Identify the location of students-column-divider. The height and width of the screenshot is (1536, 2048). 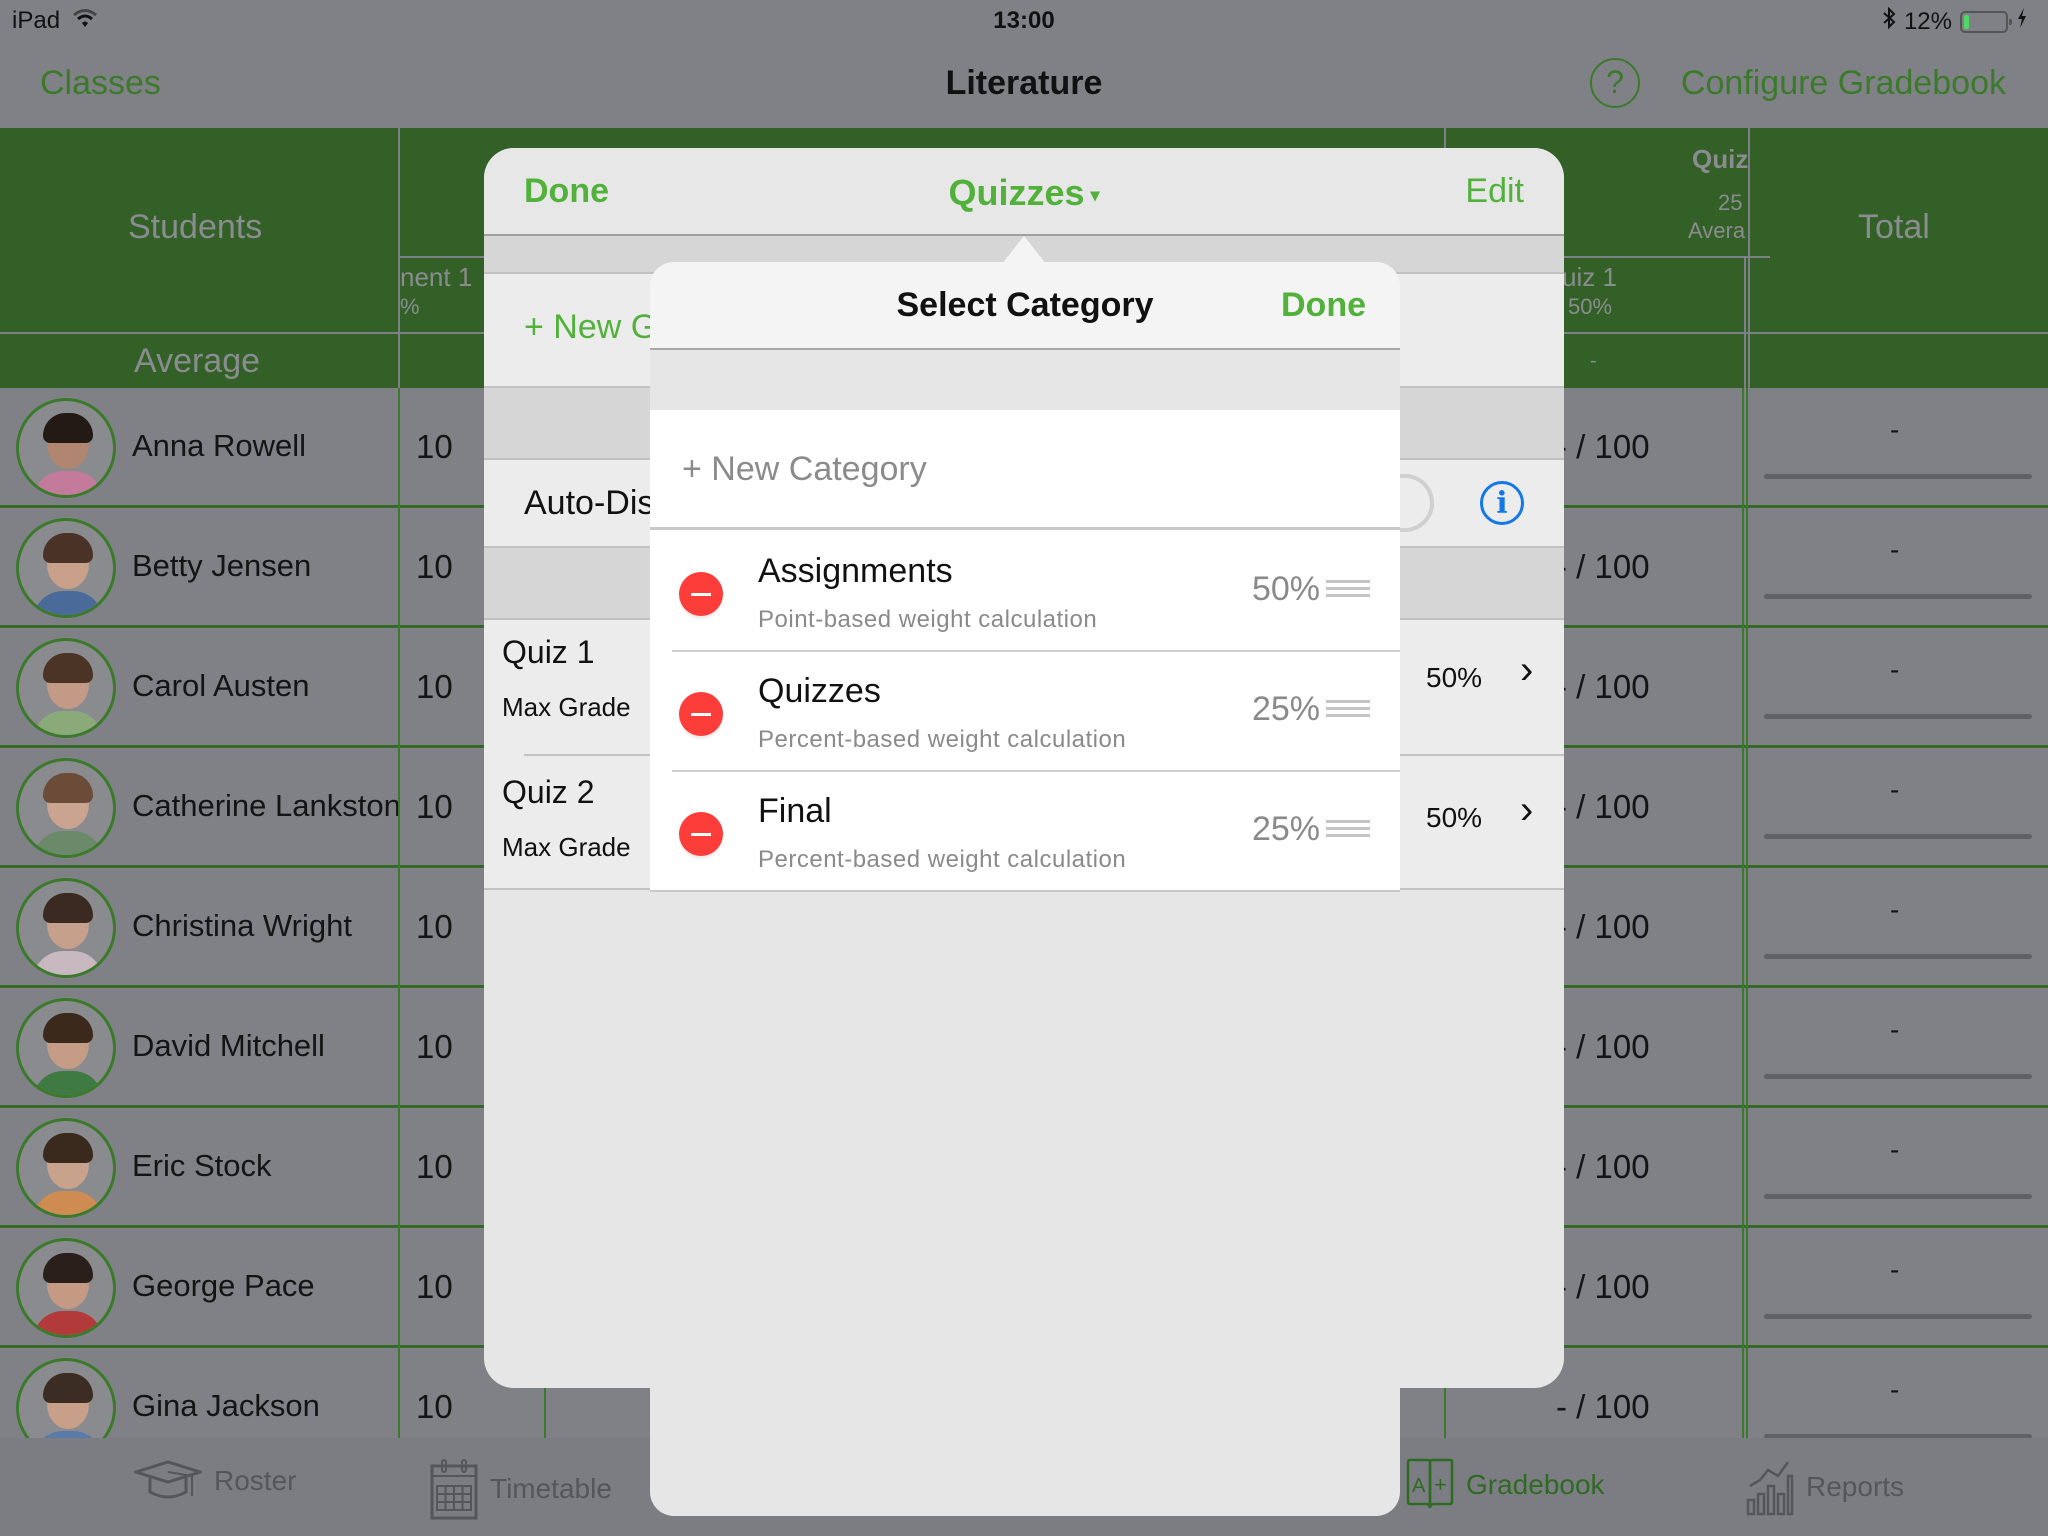
(399, 258).